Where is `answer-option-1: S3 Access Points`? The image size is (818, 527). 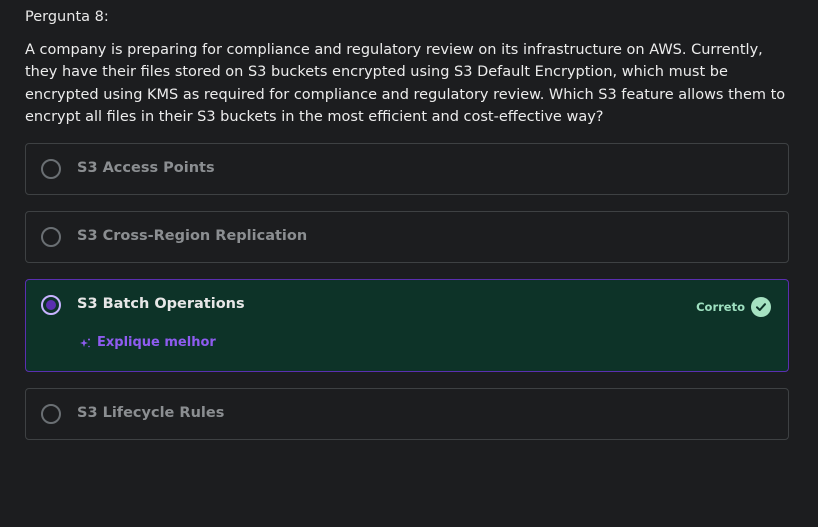
answer-option-1: S3 Access Points is located at coordinates (407, 169).